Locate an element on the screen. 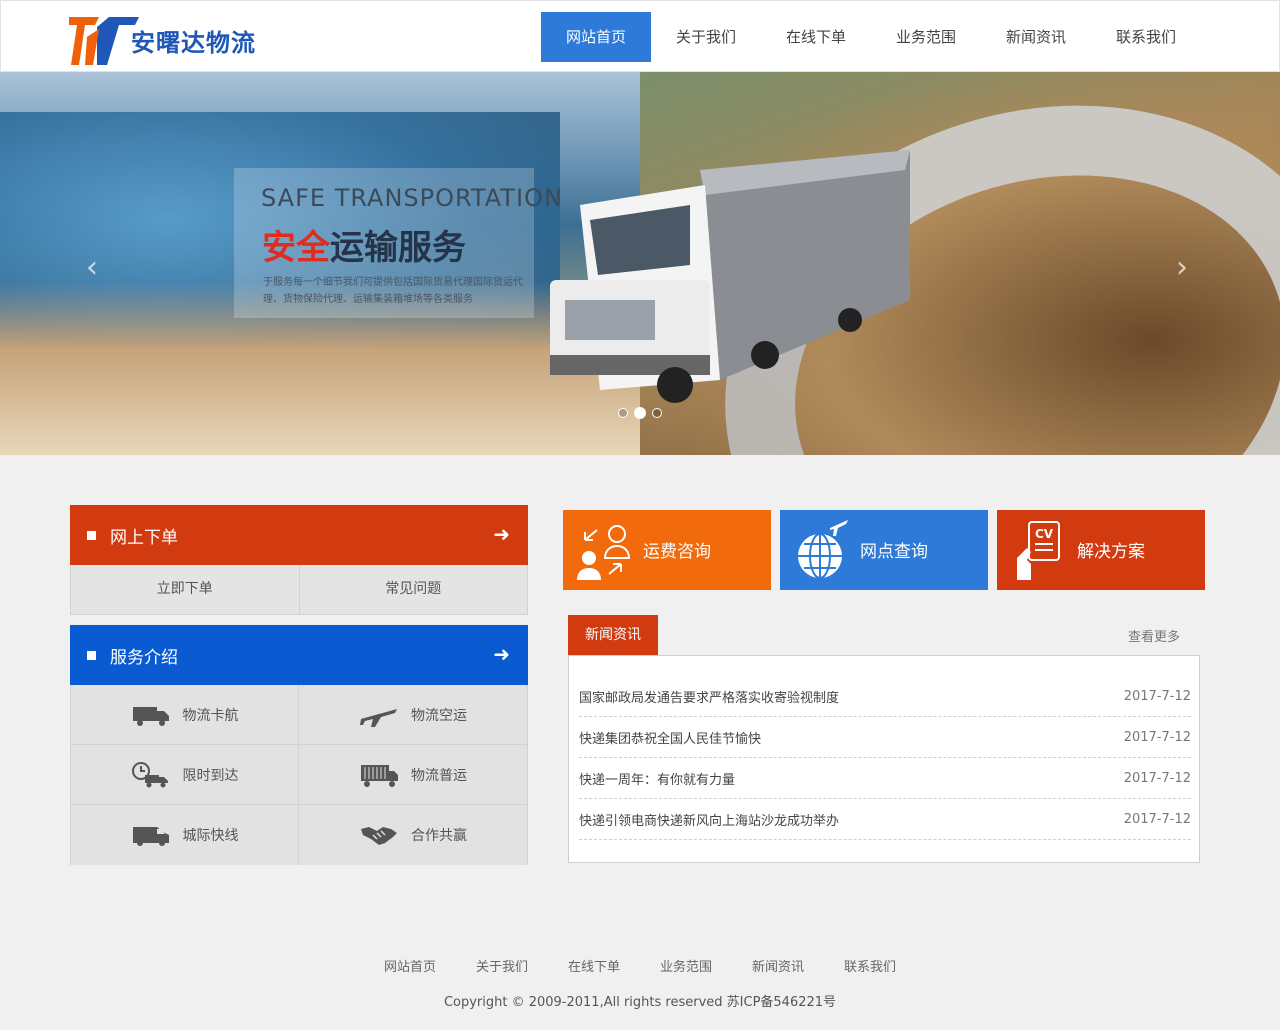 This screenshot has height=1030, width=1280. tile-label: 网点查询 is located at coordinates (894, 552).